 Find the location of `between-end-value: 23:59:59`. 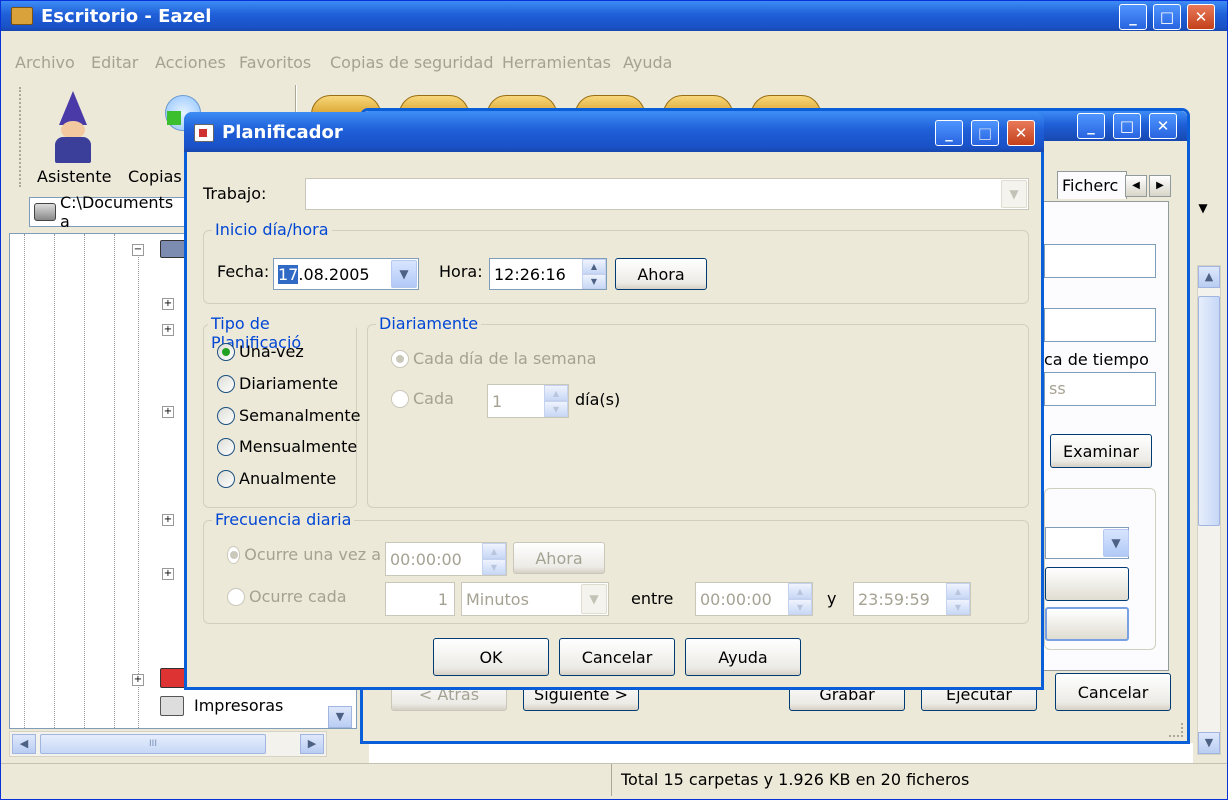

between-end-value: 23:59:59 is located at coordinates (894, 599).